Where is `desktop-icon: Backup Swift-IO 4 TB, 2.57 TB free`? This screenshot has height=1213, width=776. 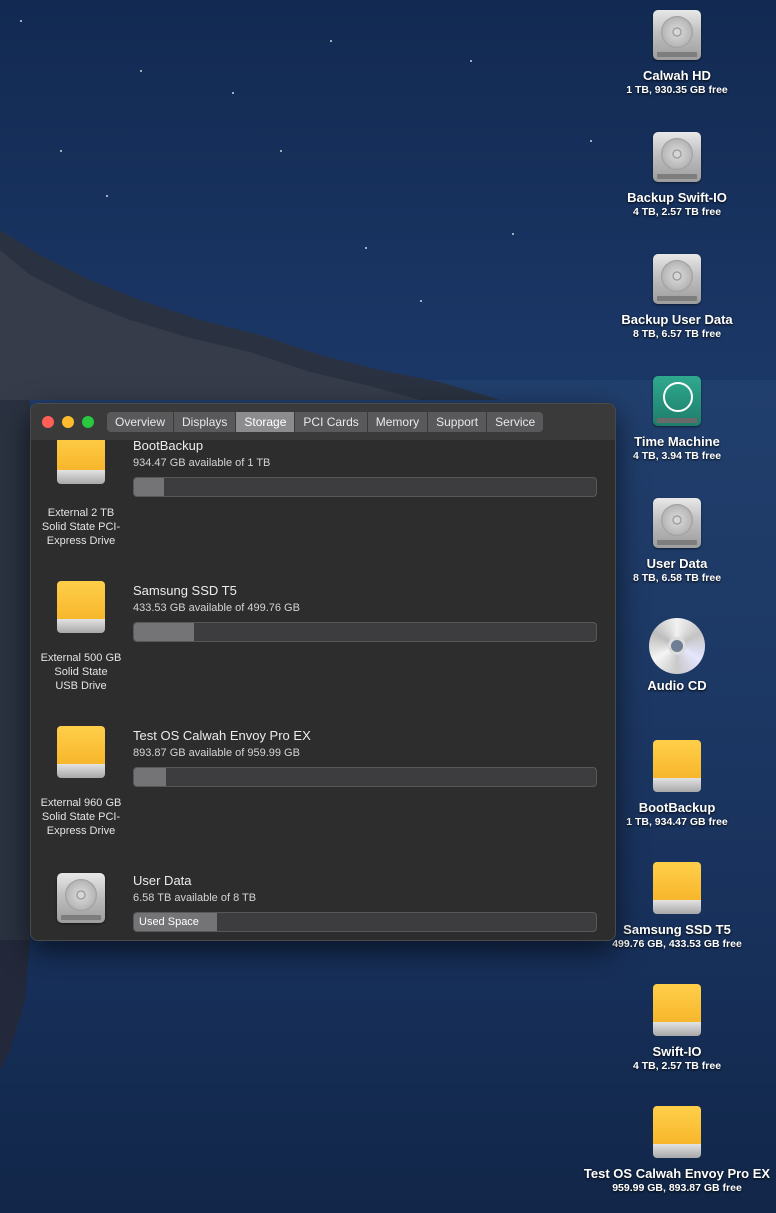 desktop-icon: Backup Swift-IO 4 TB, 2.57 TB free is located at coordinates (677, 174).